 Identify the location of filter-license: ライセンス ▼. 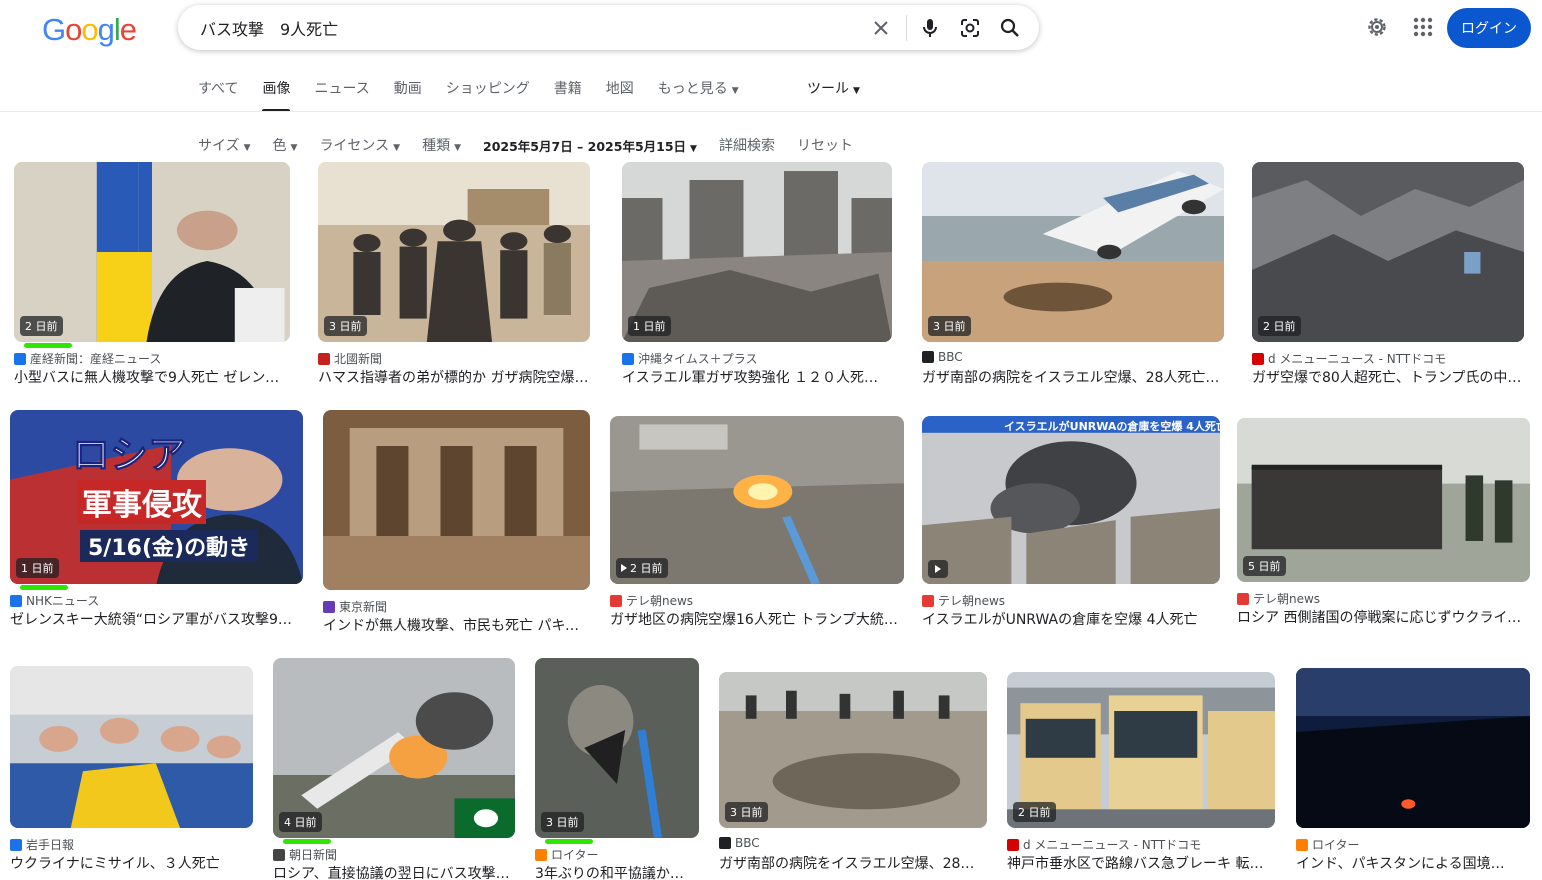
(359, 145).